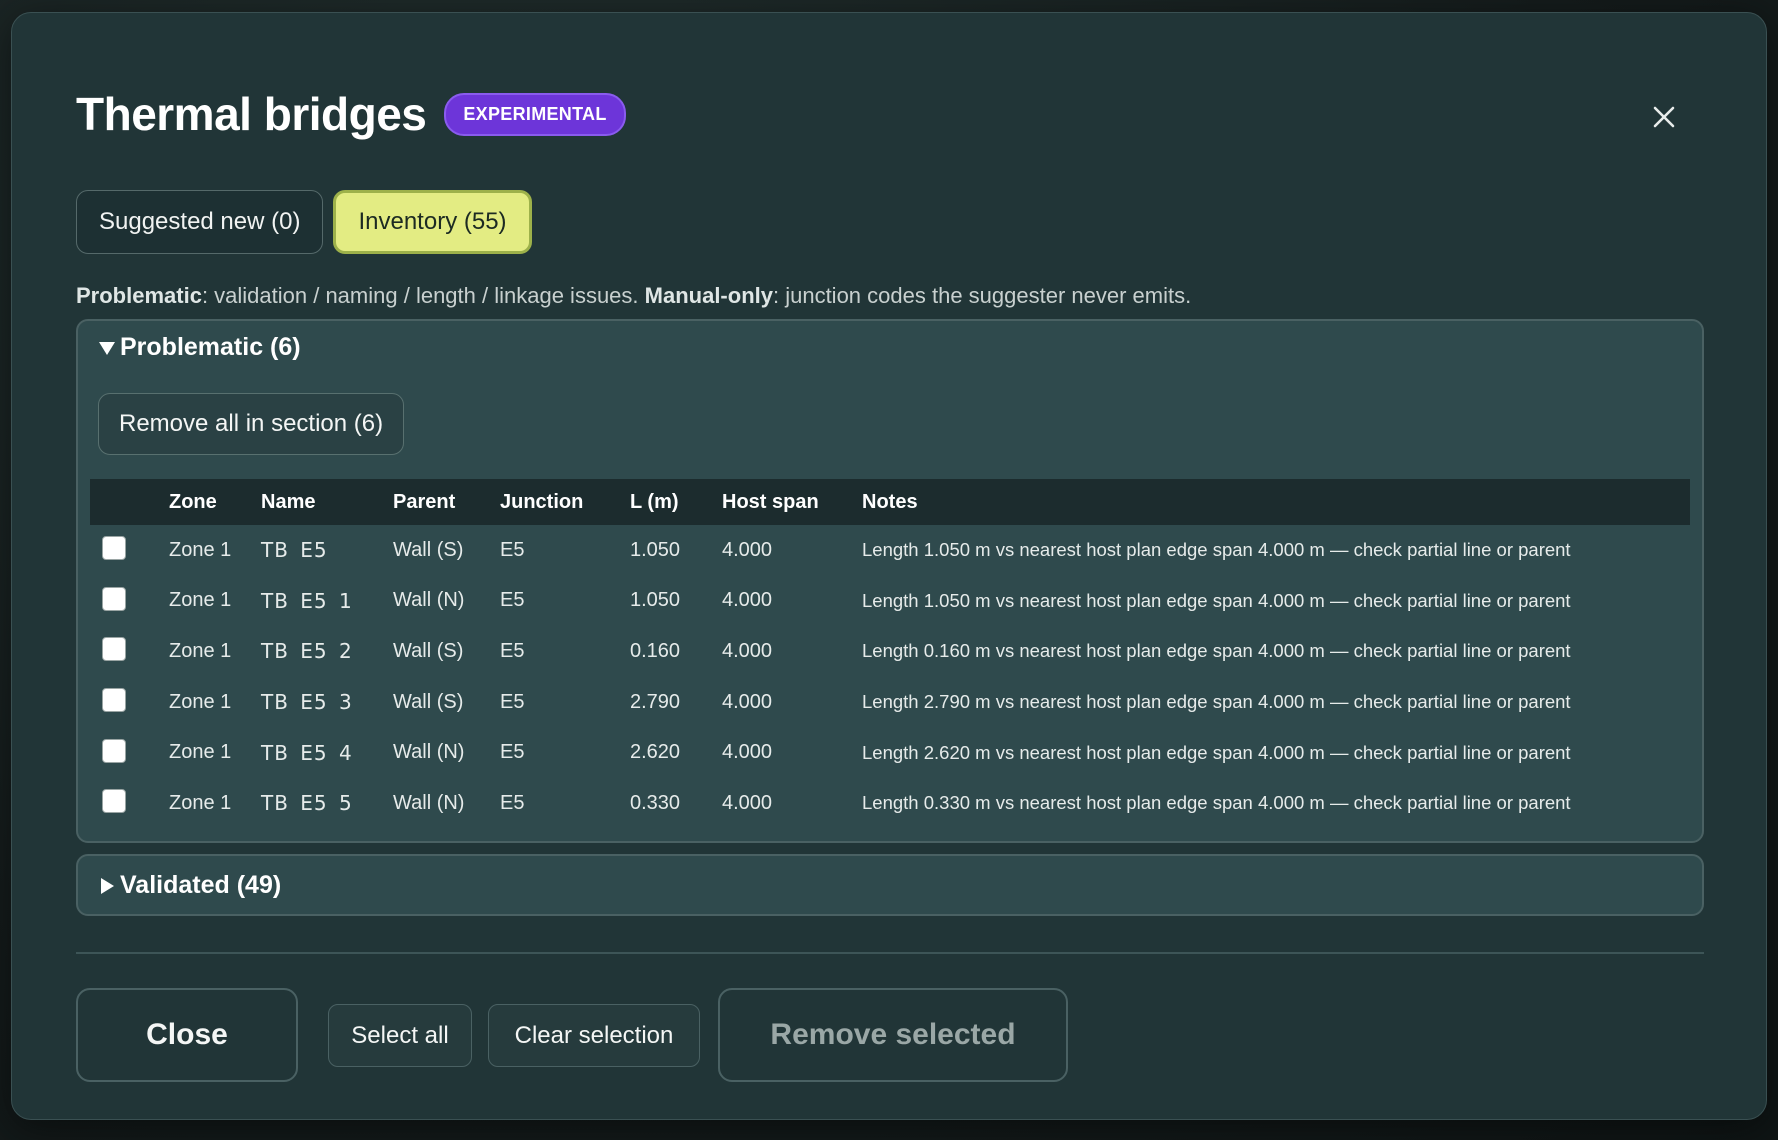 This screenshot has height=1140, width=1778. I want to click on remove-all-in-section-button: Remove all in section (6), so click(251, 424).